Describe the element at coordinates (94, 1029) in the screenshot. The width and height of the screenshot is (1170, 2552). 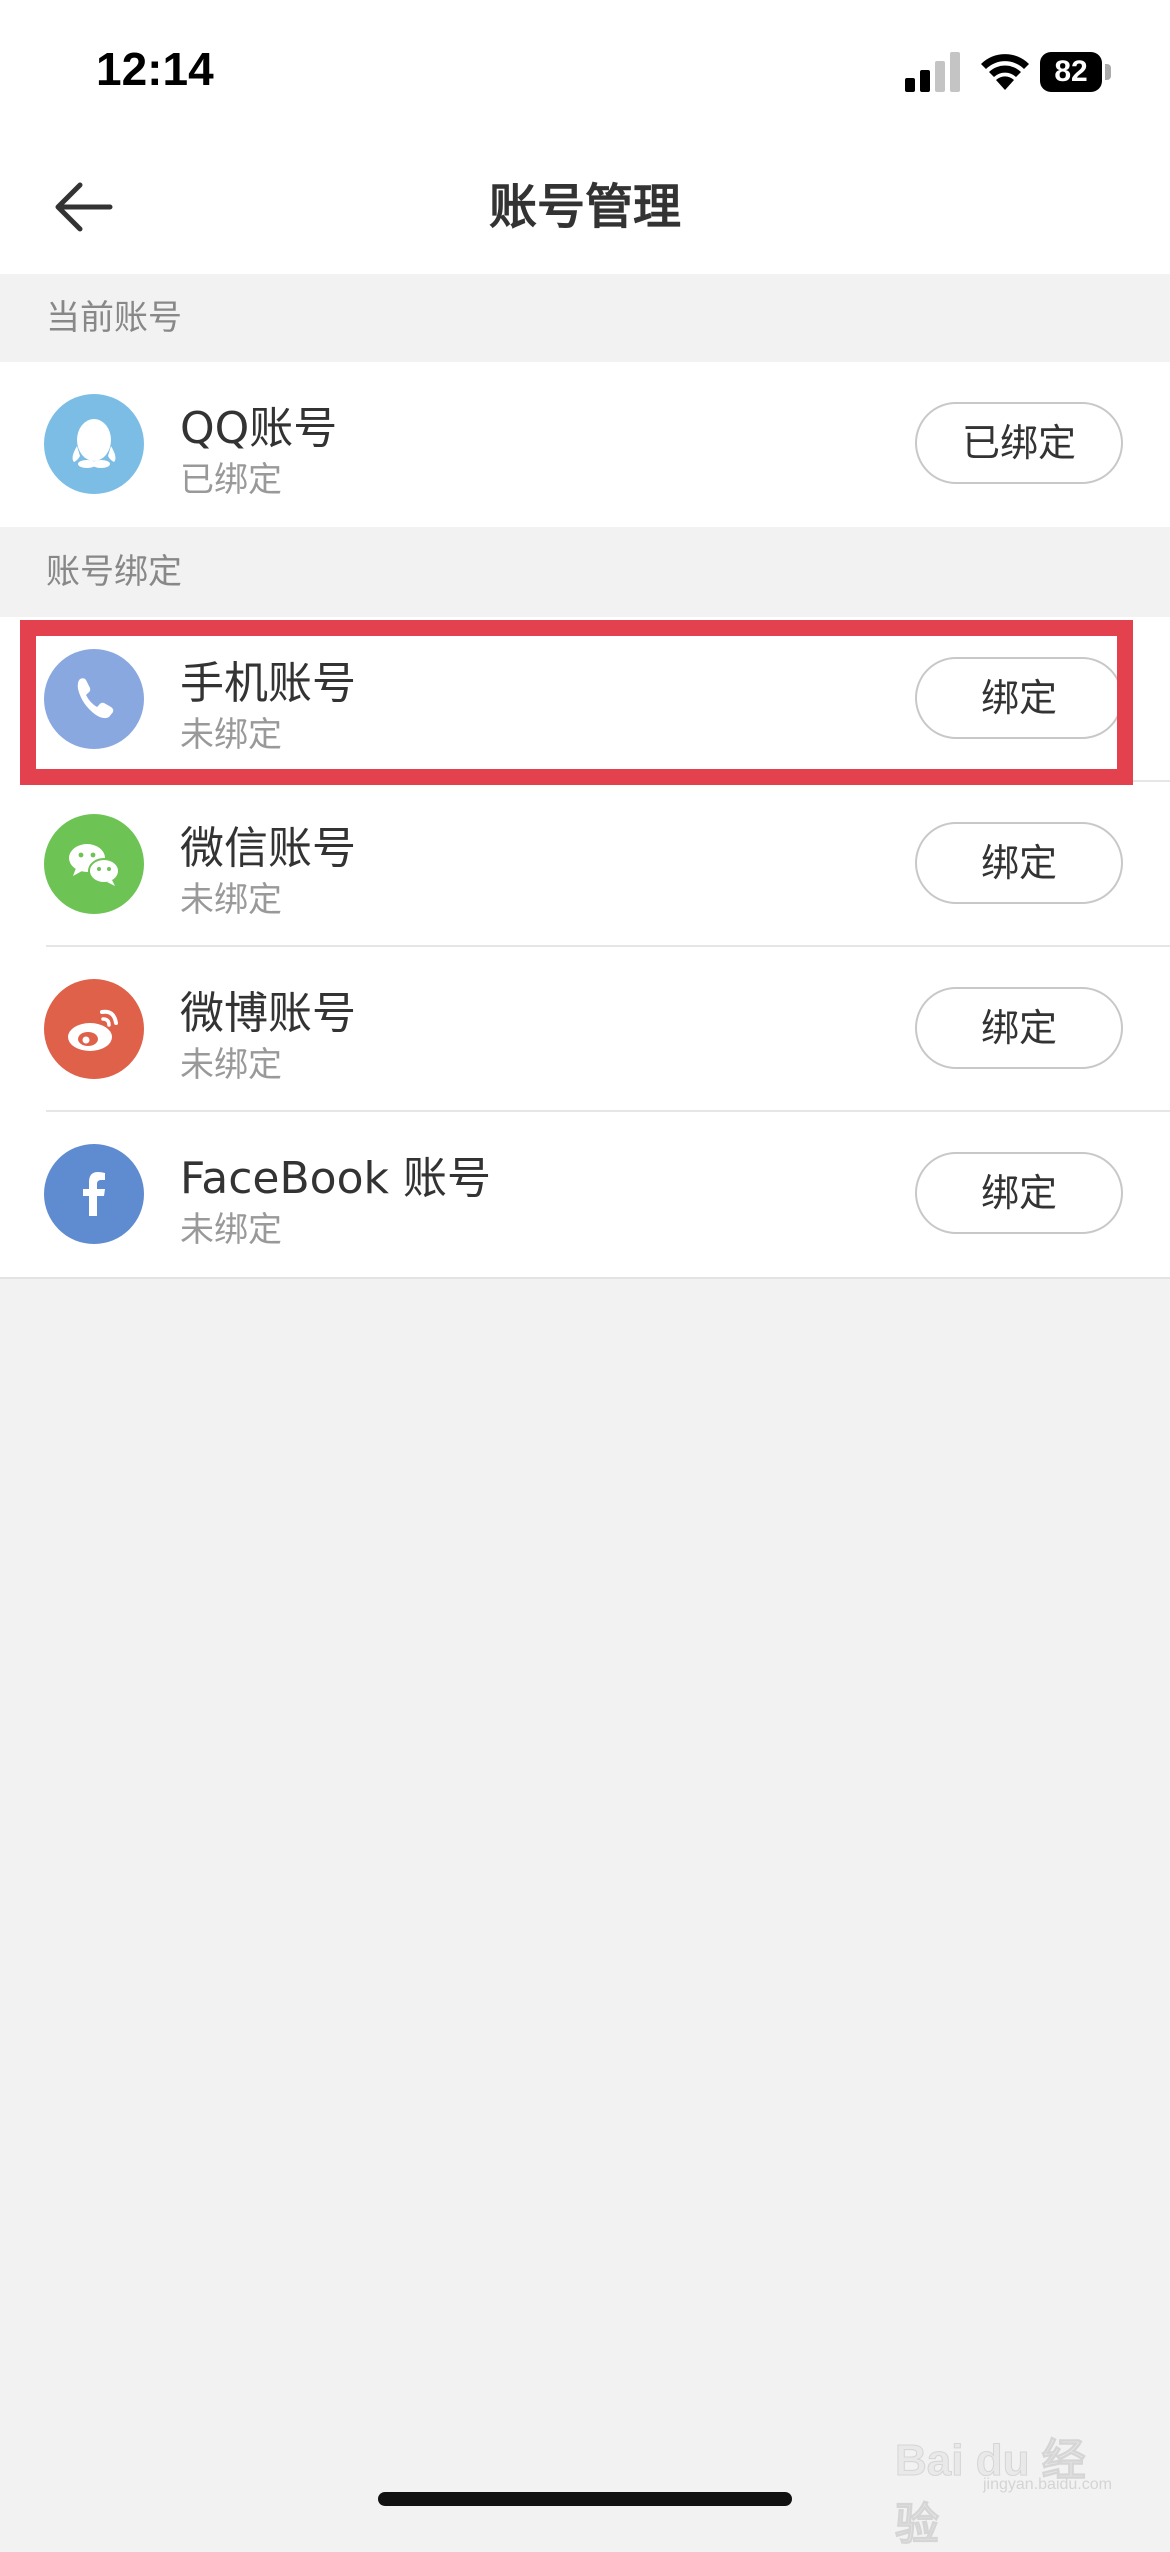
I see `weibo-icon` at that location.